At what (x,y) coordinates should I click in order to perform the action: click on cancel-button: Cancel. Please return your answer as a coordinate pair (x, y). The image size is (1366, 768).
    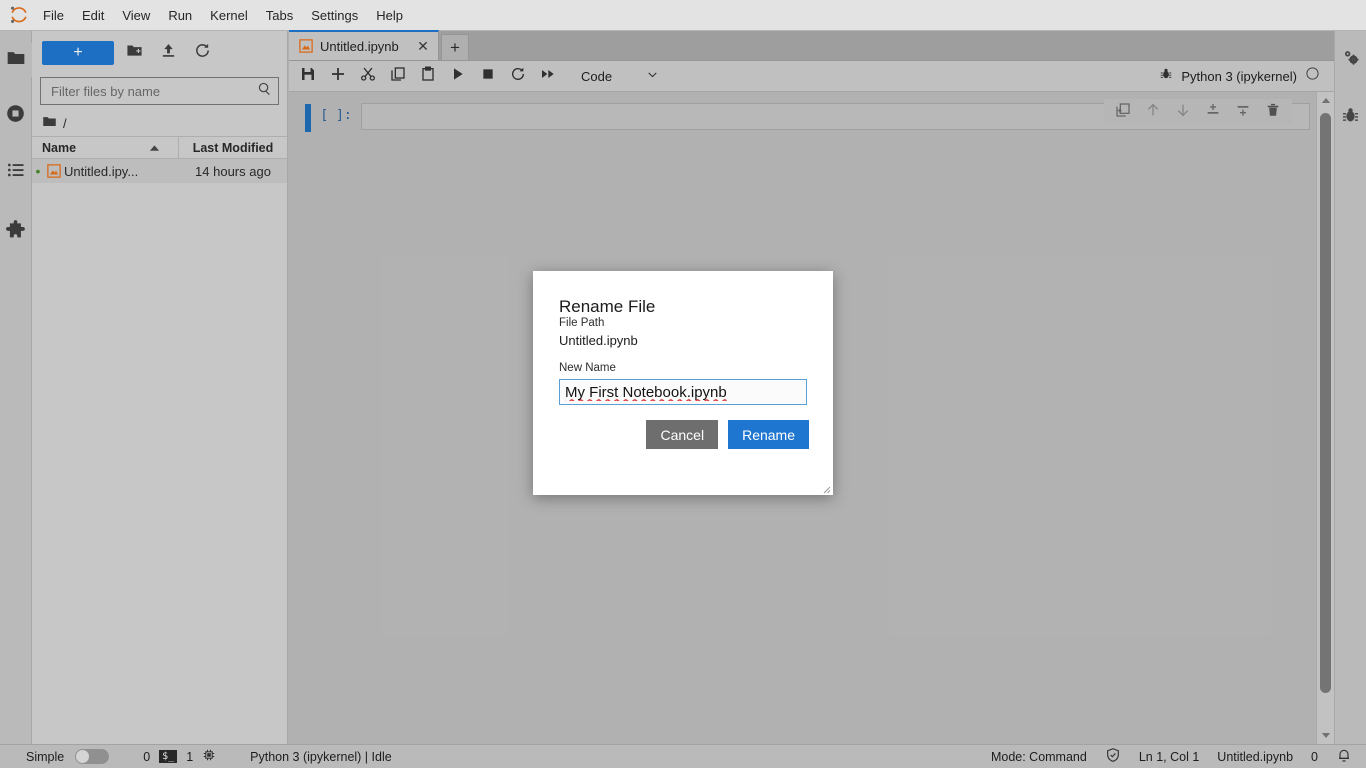
    Looking at the image, I should click on (682, 434).